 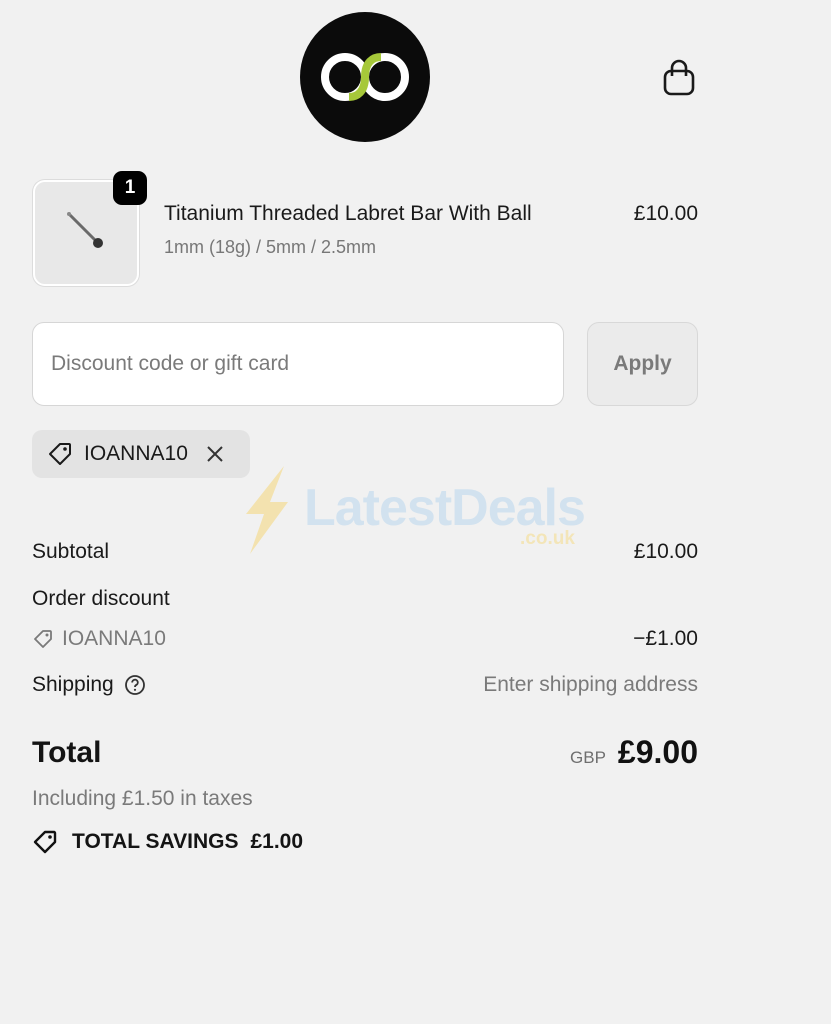 I want to click on shipping-row: Shipping, so click(x=89, y=685).